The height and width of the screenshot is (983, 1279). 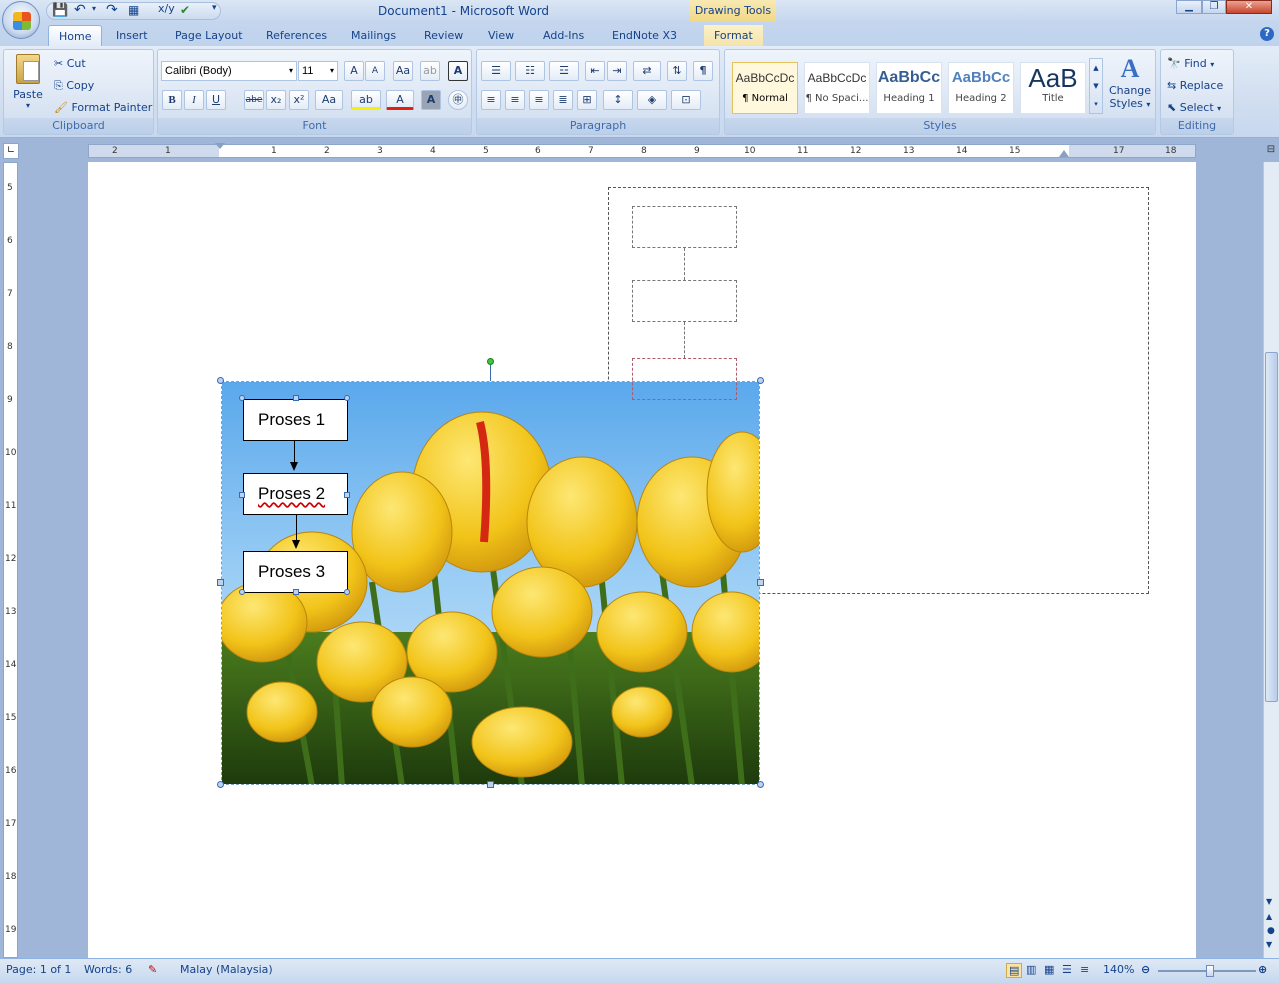 What do you see at coordinates (108, 969) in the screenshot?
I see `word-count: Words: 6` at bounding box center [108, 969].